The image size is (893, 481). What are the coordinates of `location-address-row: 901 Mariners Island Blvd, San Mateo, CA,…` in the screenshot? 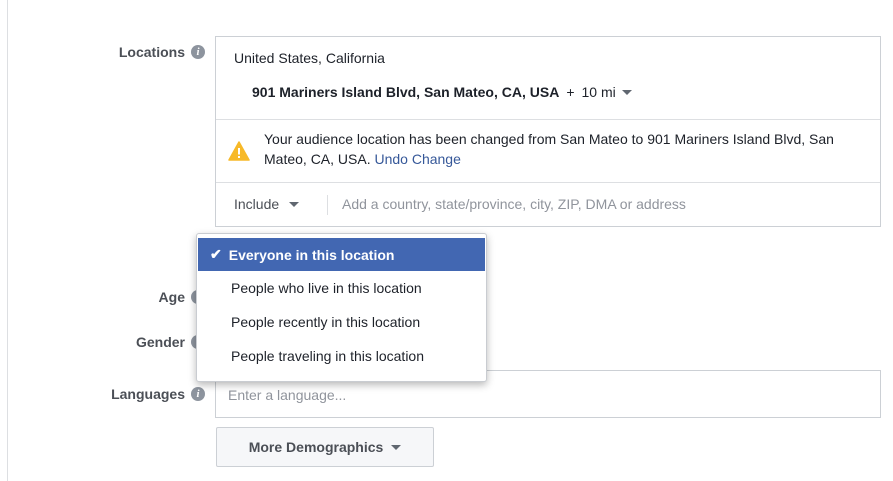 It's located at (442, 92).